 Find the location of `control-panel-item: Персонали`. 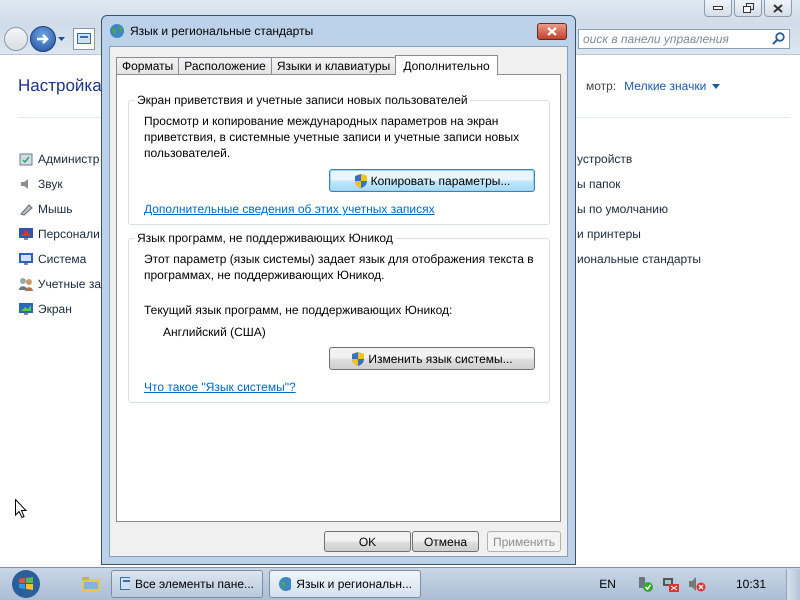

control-panel-item: Персонали is located at coordinates (59, 233).